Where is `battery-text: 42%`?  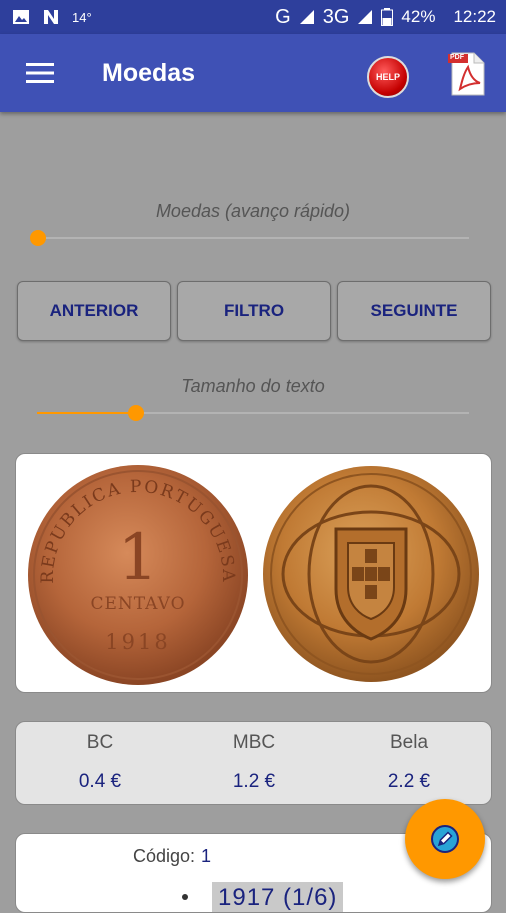 battery-text: 42% is located at coordinates (418, 16).